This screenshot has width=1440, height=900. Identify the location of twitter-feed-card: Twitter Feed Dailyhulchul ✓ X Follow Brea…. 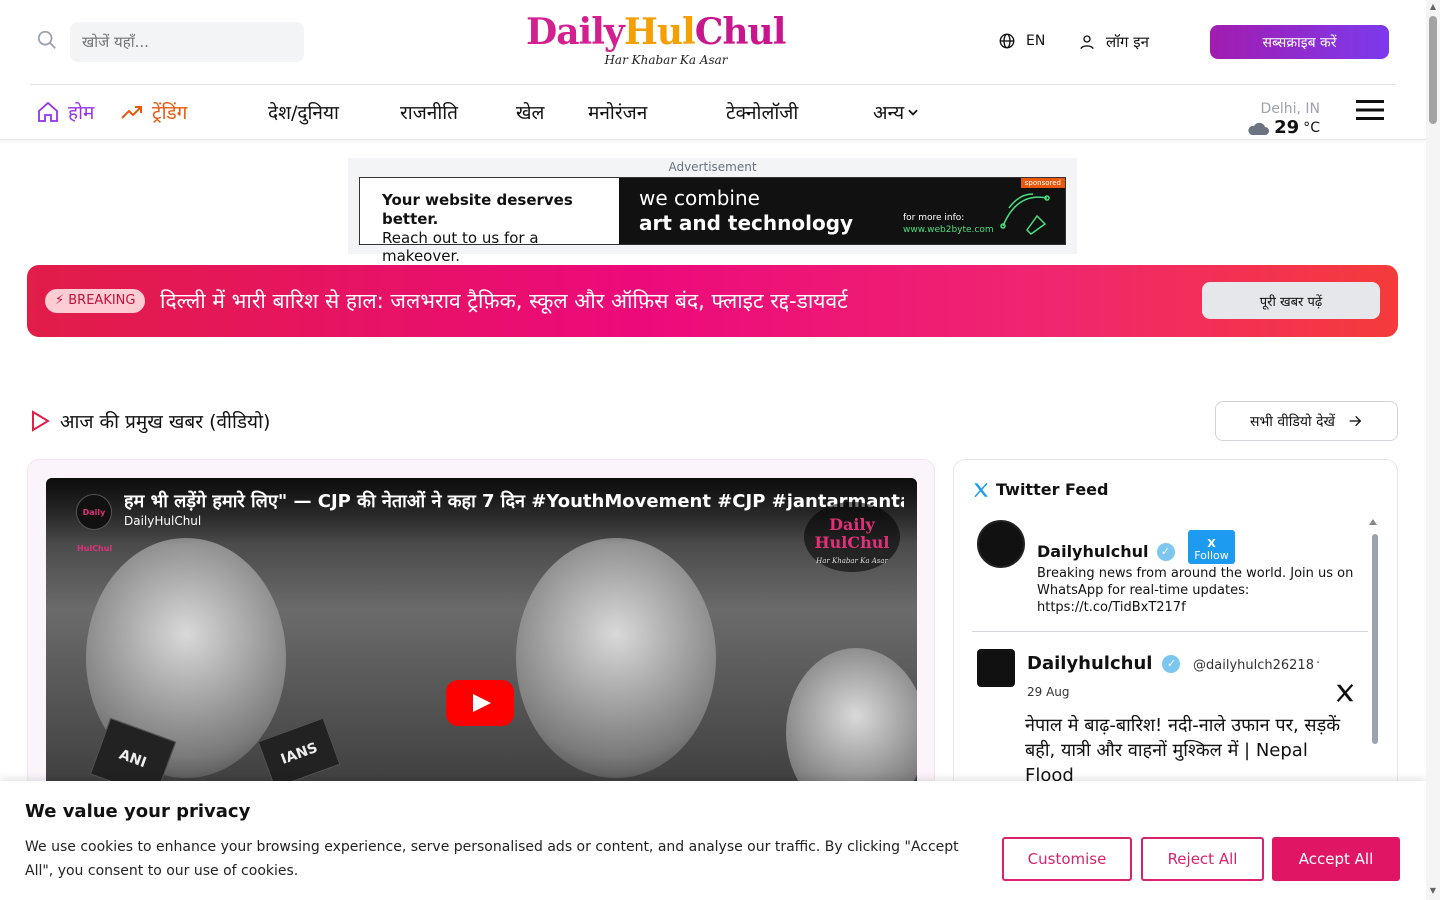
(1175, 629).